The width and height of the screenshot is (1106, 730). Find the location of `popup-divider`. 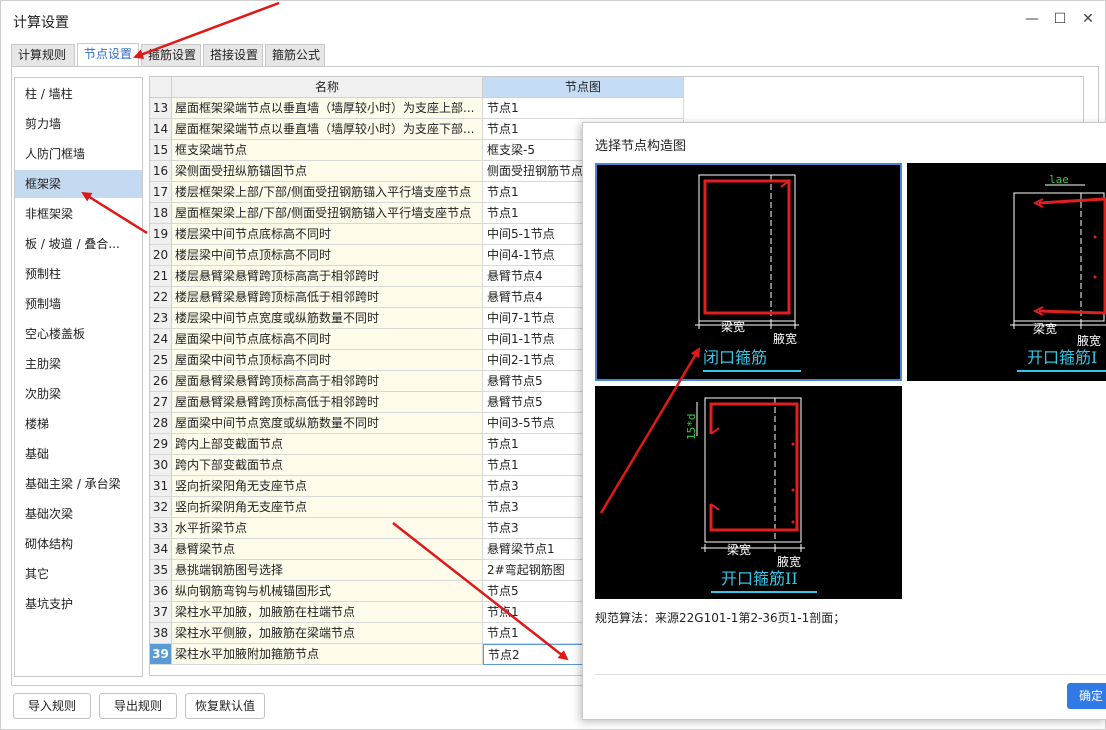

popup-divider is located at coordinates (850, 674).